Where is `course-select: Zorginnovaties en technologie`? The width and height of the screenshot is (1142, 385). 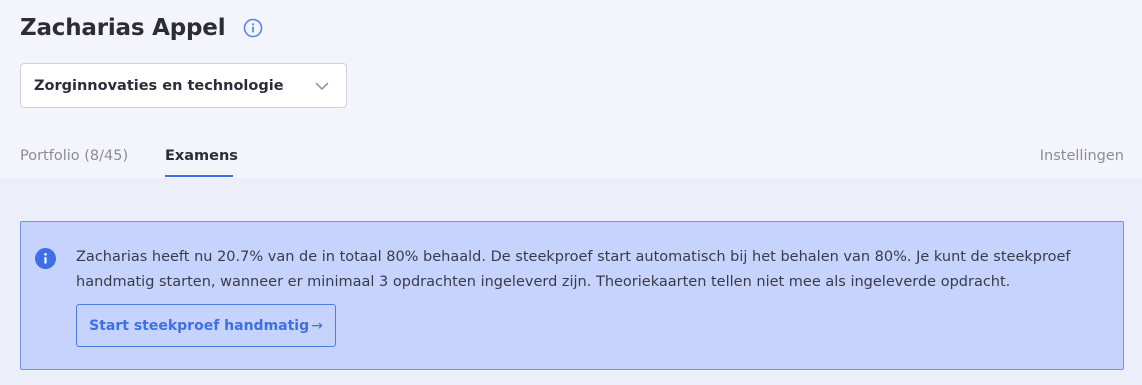
course-select: Zorginnovaties en technologie is located at coordinates (183, 85).